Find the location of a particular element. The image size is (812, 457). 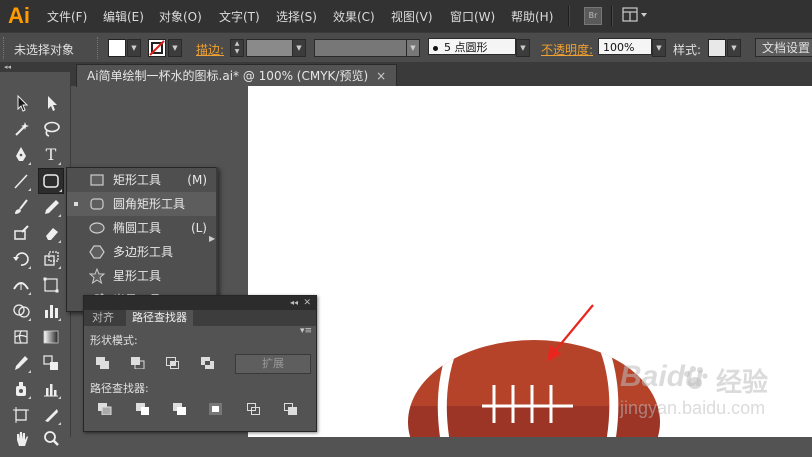

paintbrush-tool is located at coordinates (21, 207).